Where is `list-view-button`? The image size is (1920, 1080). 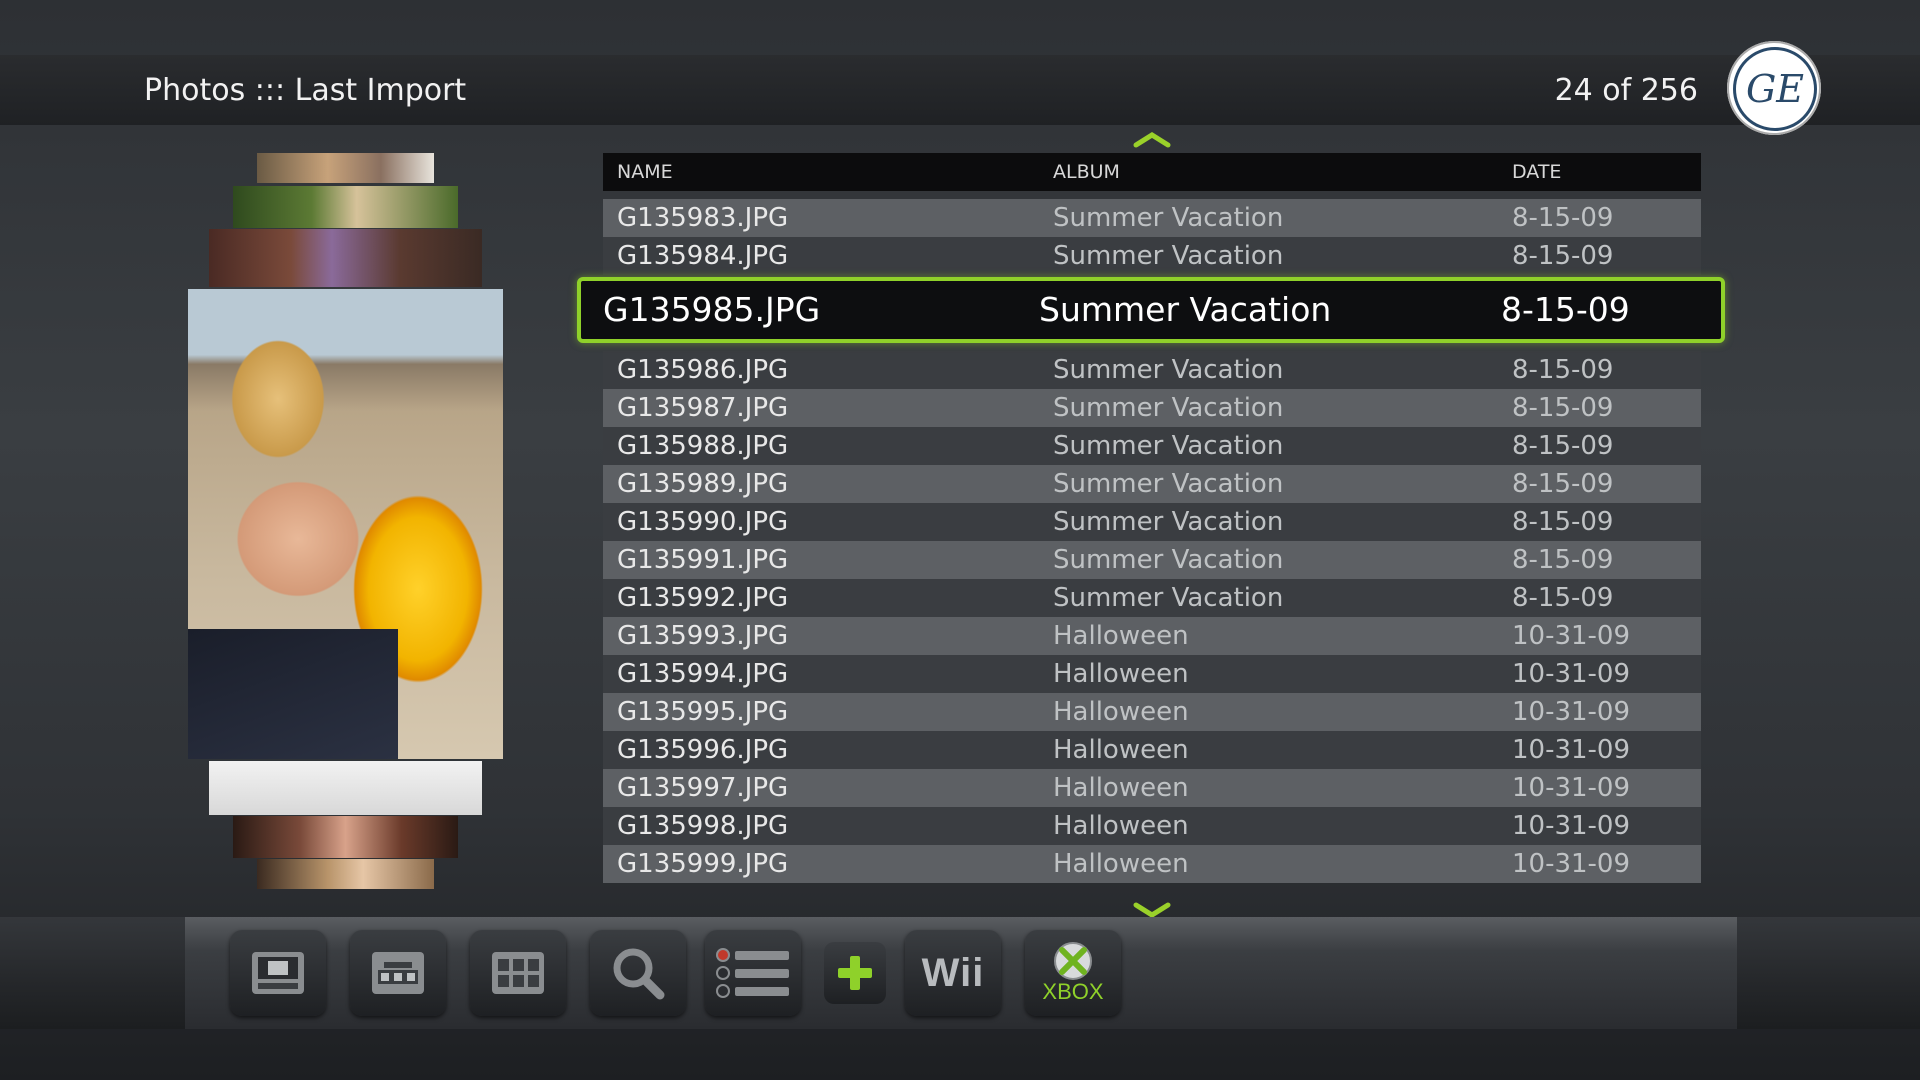 list-view-button is located at coordinates (753, 973).